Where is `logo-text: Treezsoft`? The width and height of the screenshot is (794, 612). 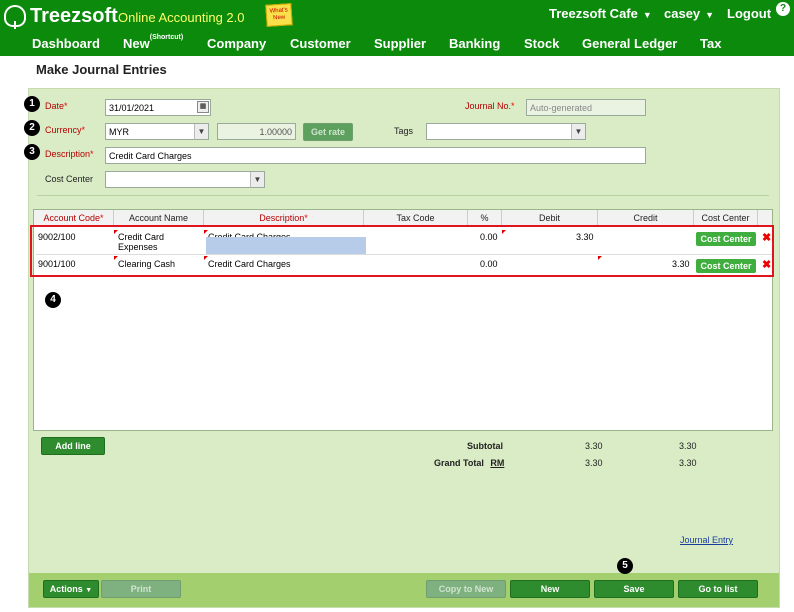 logo-text: Treezsoft is located at coordinates (74, 15).